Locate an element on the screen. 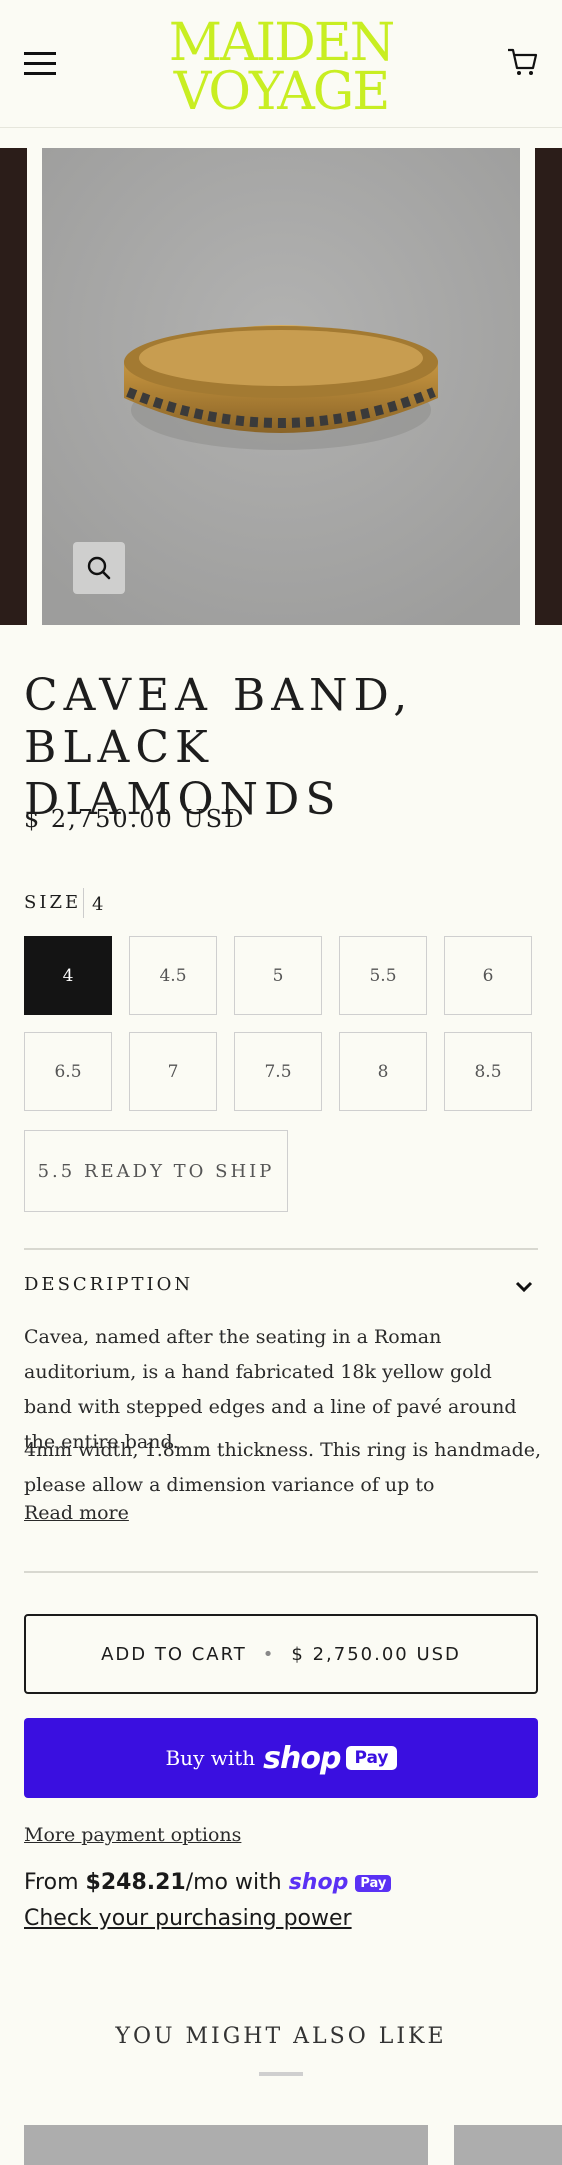  size-option-7.5: 7.5 is located at coordinates (278, 1071).